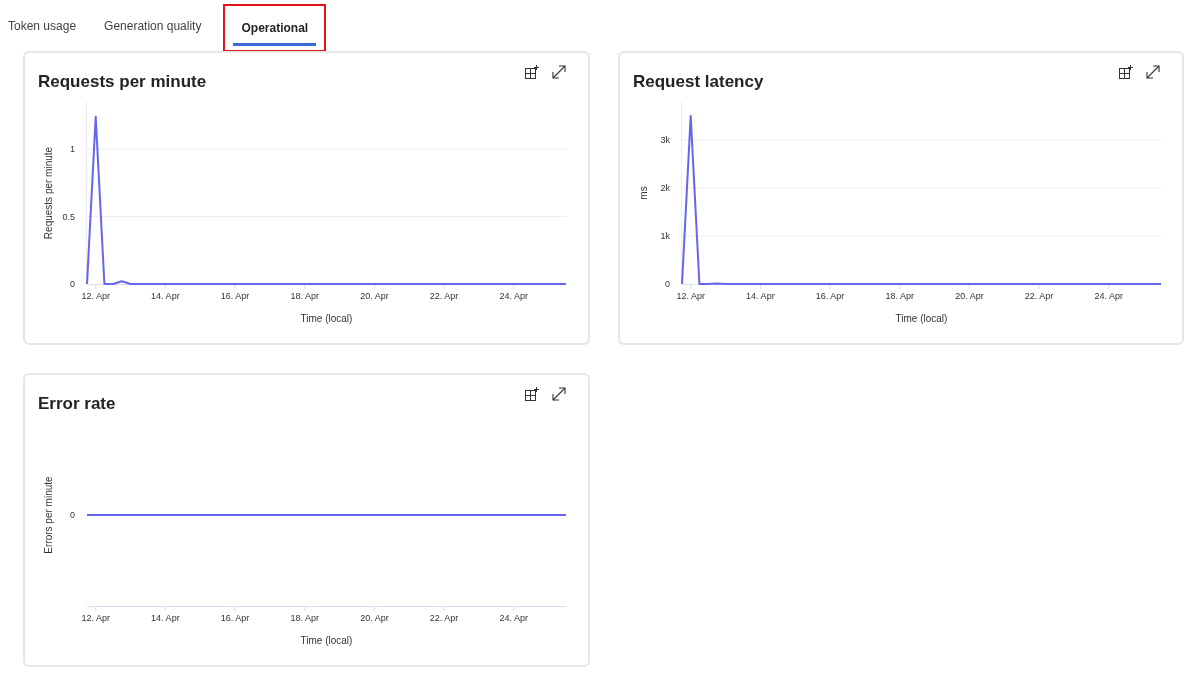  I want to click on chart-title: Requests per minute, so click(122, 82).